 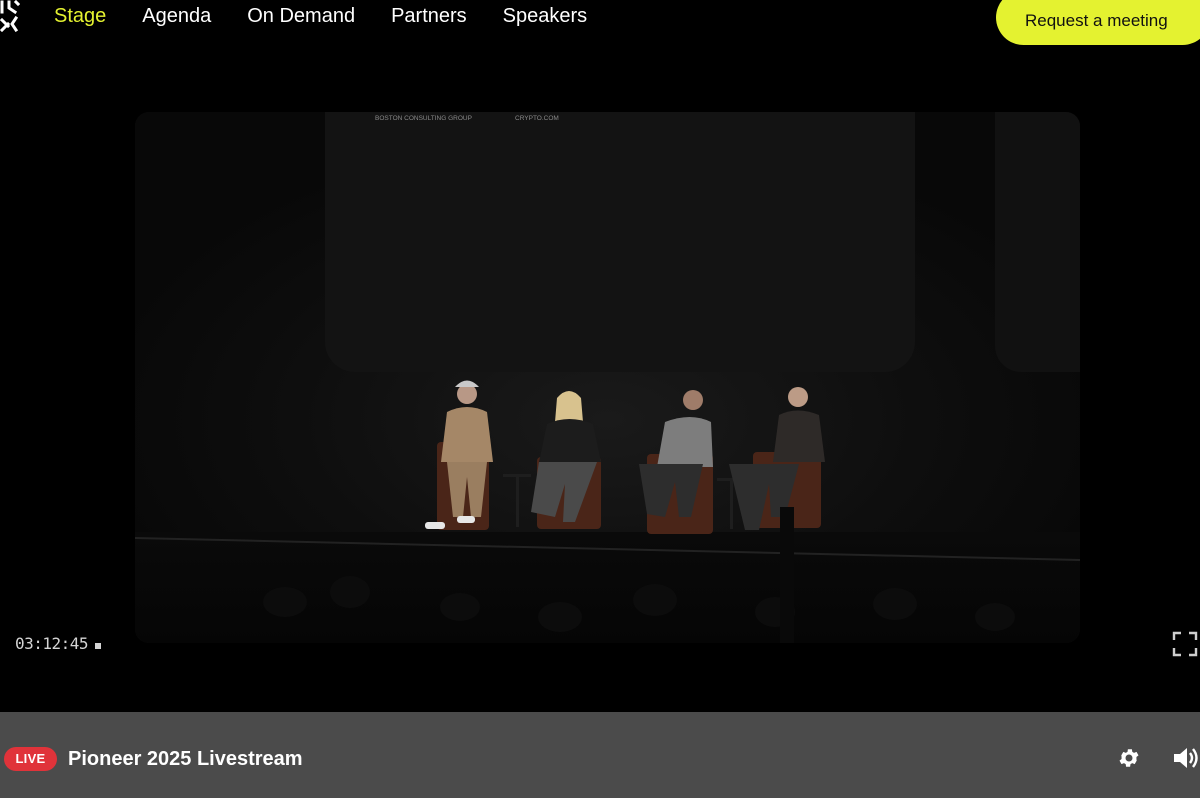 I want to click on stream-title: Pioneer 2025 Livestream, so click(x=185, y=759).